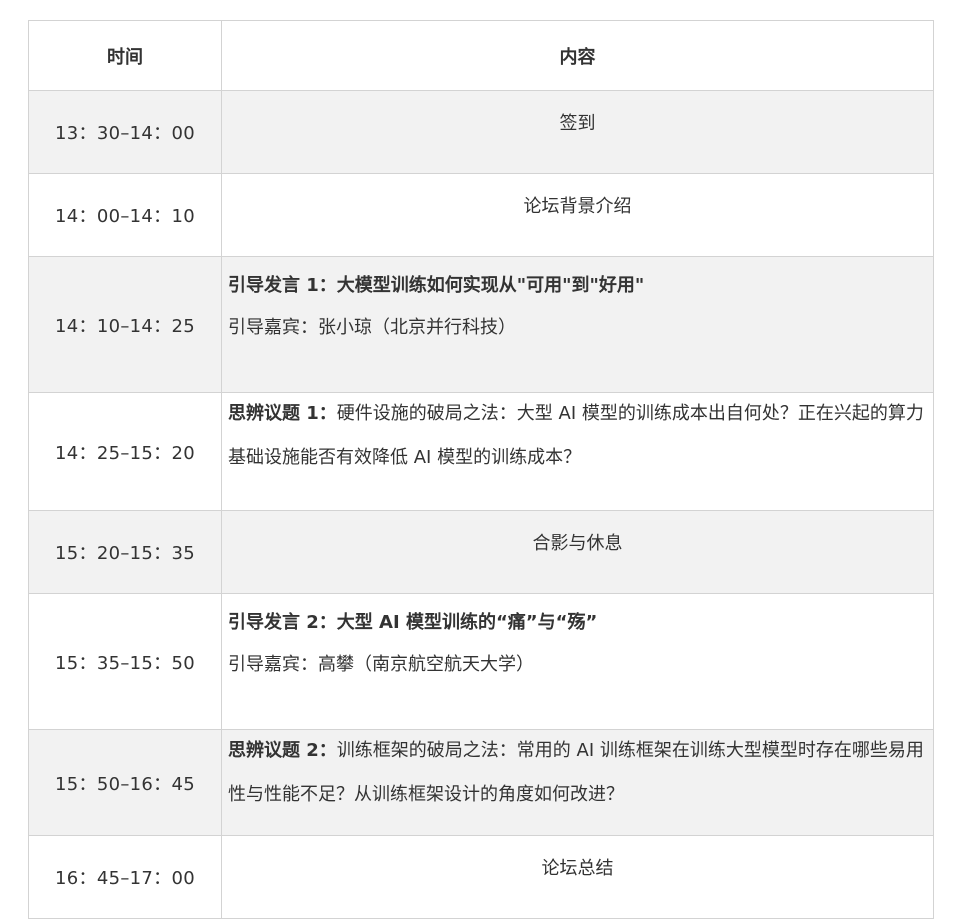 The width and height of the screenshot is (964, 919). I want to click on row-time: 14：10–14：25, so click(125, 324).